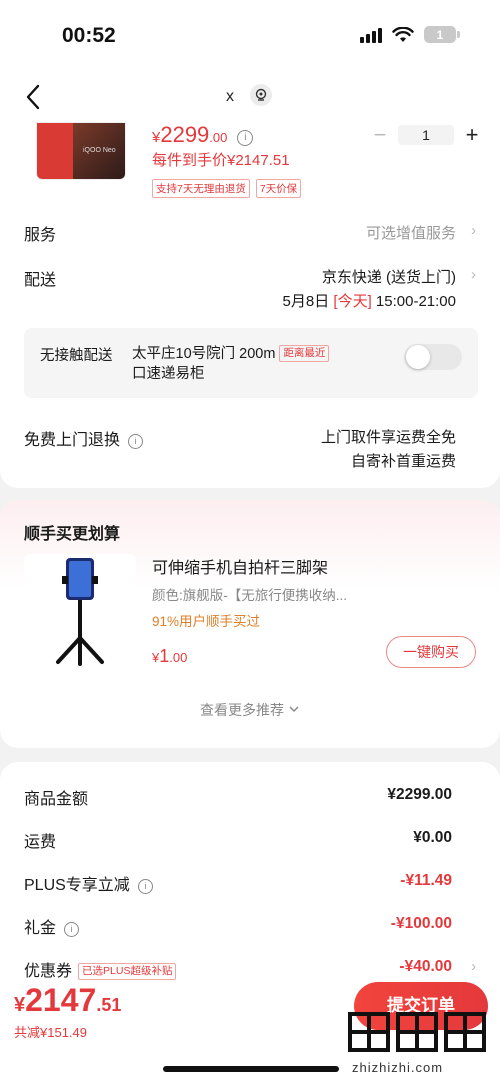 Image resolution: width=500 pixels, height=1084 pixels. I want to click on total-price: ¥ 2147 .51, so click(67, 1000).